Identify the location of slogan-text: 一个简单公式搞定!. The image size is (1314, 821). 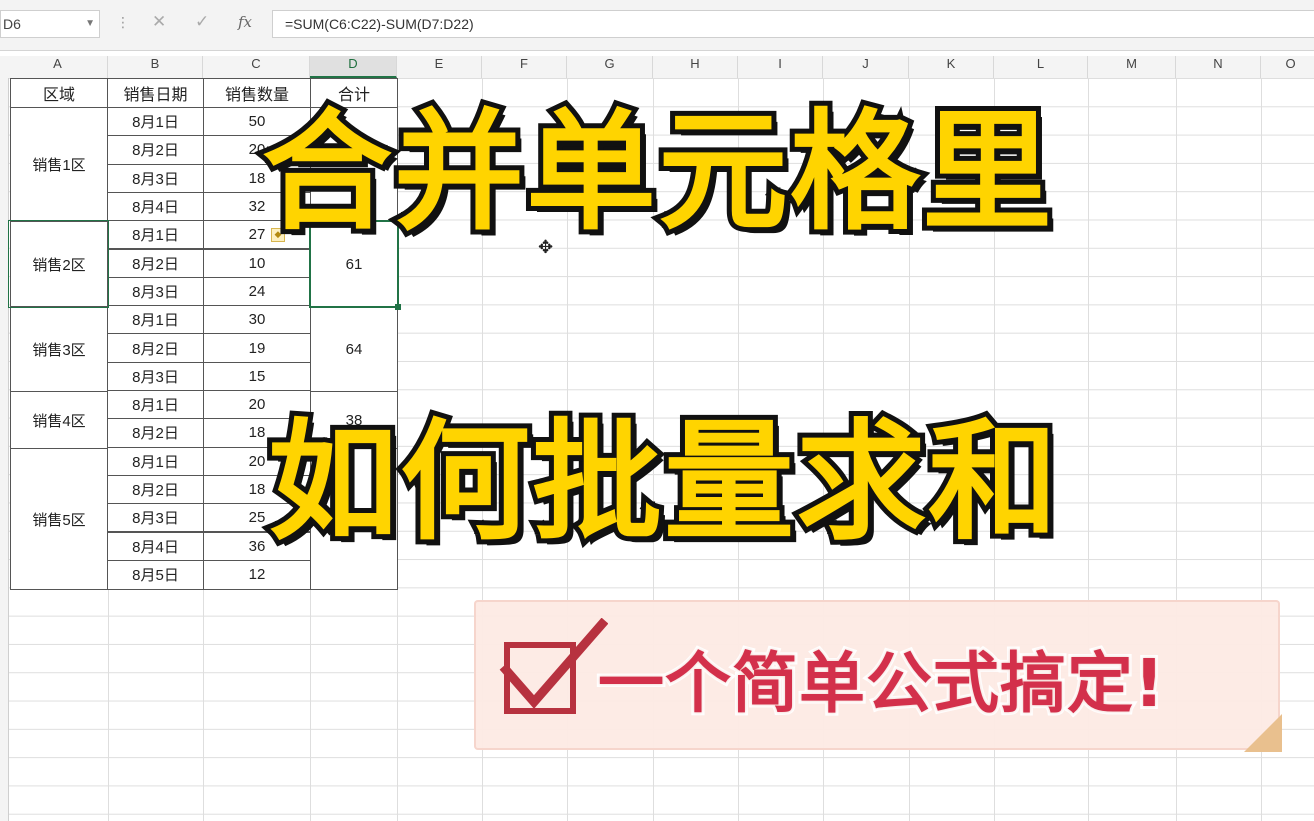
(881, 683).